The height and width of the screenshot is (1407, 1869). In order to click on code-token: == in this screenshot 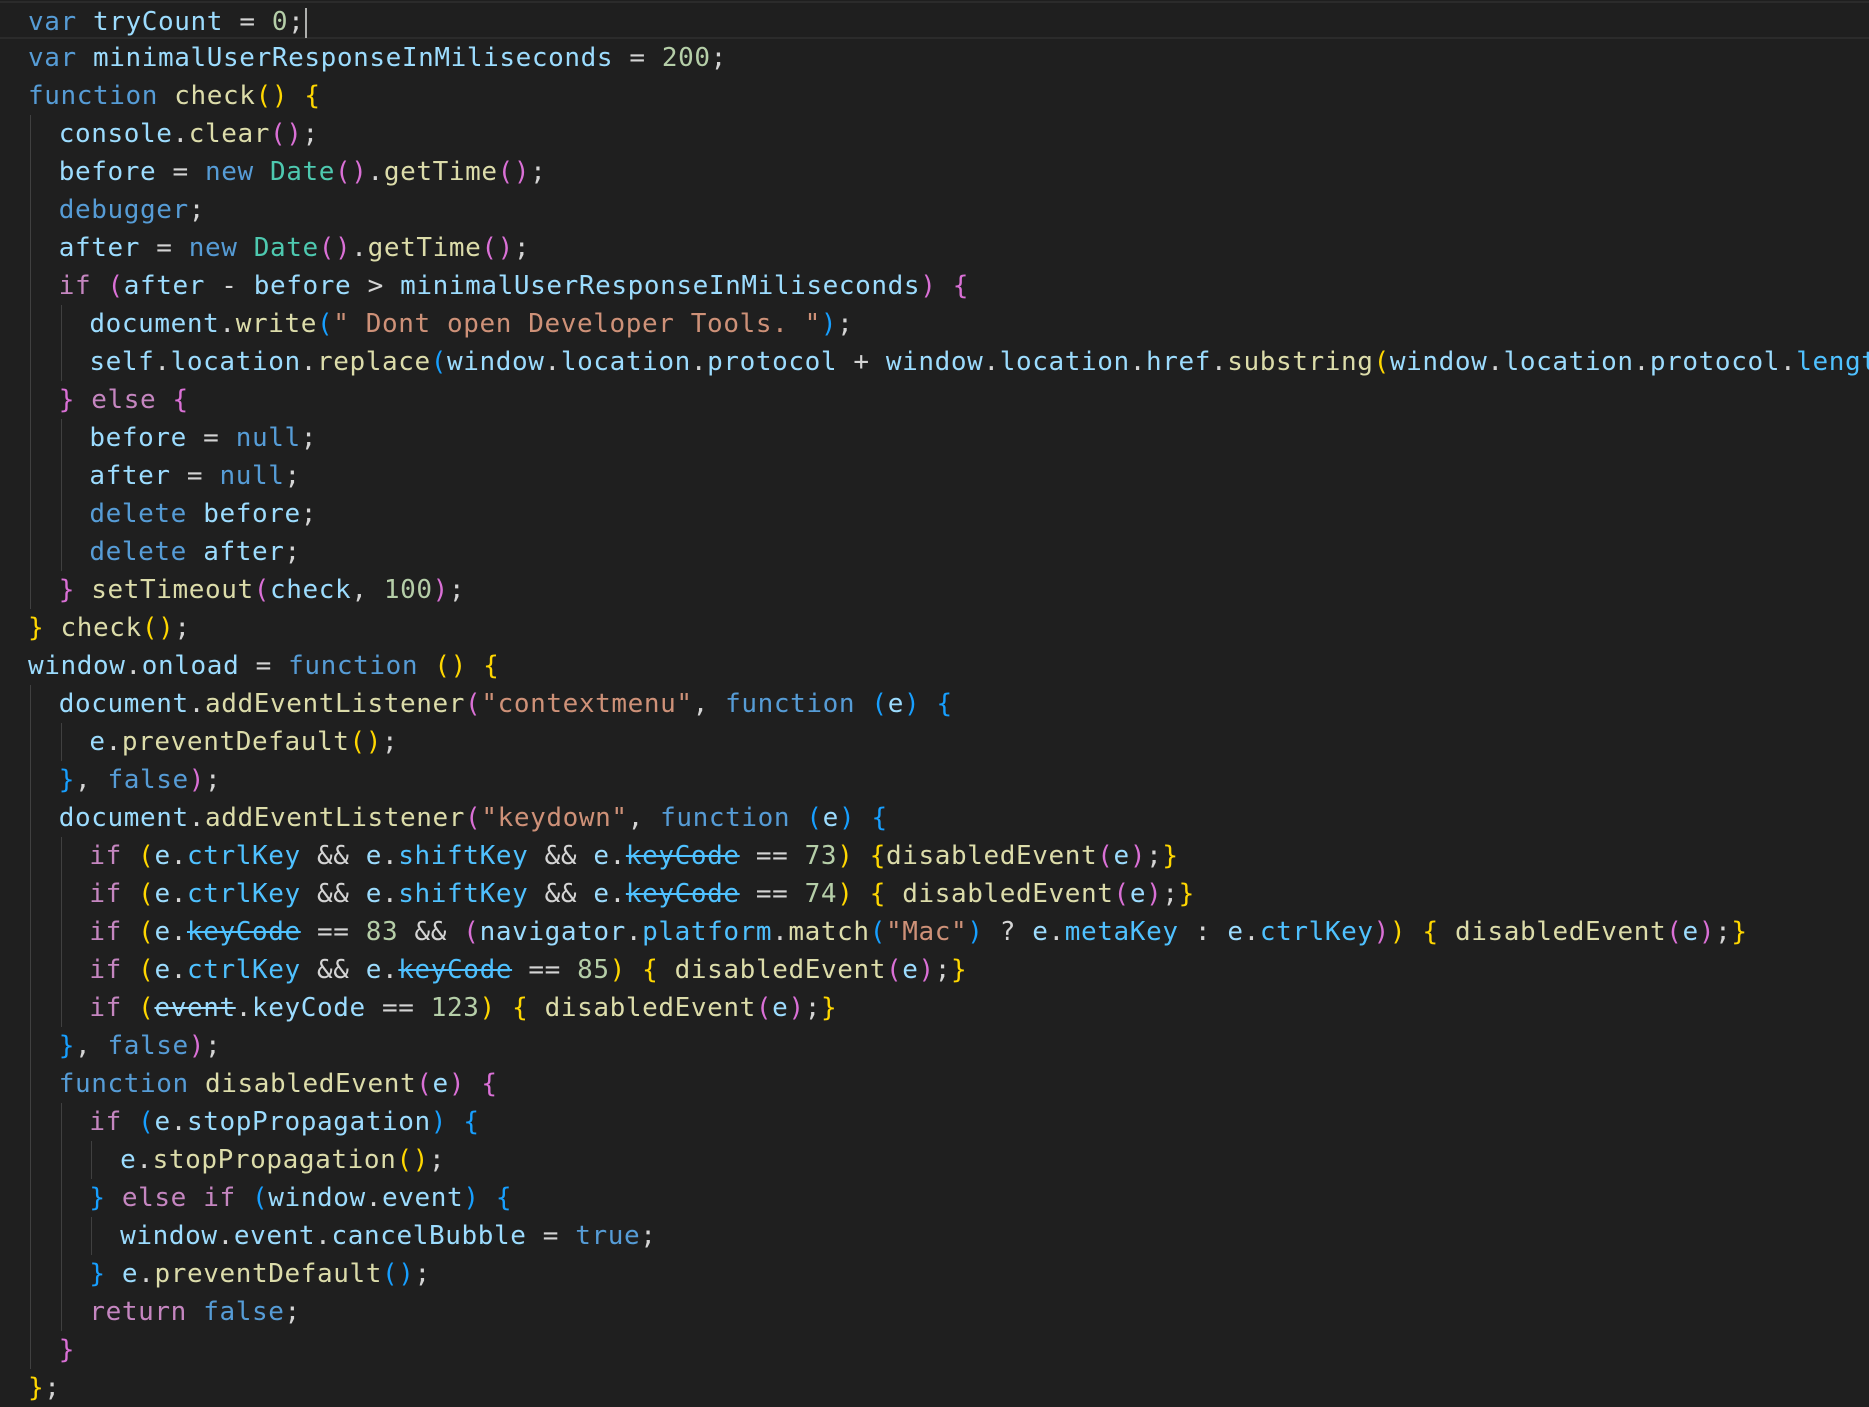, I will do `click(772, 894)`.